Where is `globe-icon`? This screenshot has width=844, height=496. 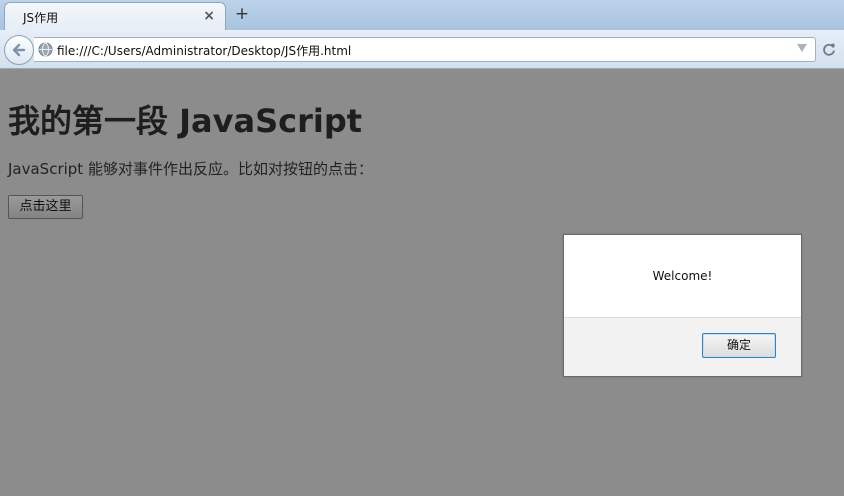 globe-icon is located at coordinates (45, 49).